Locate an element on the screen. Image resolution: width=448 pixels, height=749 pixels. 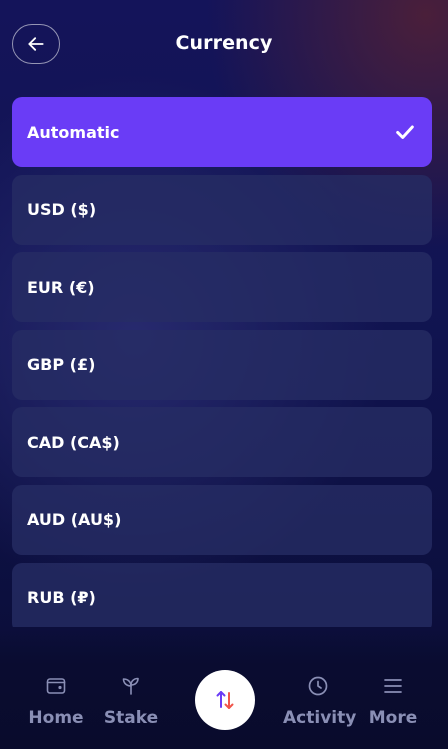
currency-option-label: CAD (CA$) is located at coordinates (73, 442).